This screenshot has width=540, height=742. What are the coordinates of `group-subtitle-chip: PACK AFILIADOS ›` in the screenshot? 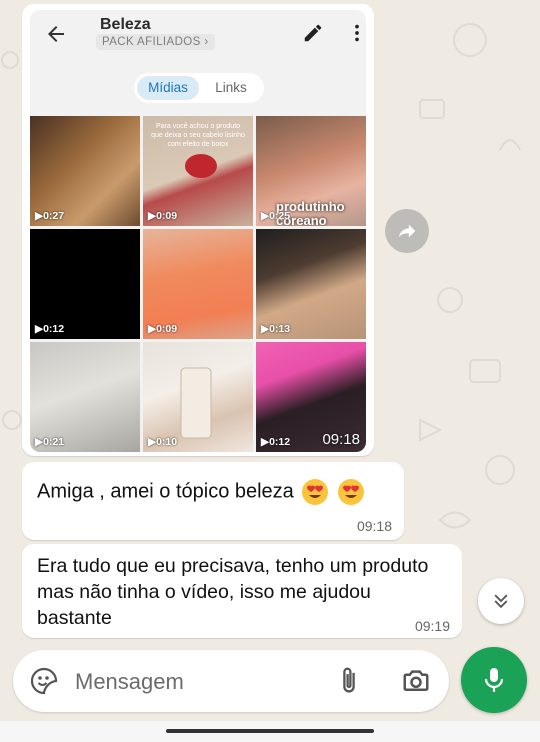 It's located at (155, 42).